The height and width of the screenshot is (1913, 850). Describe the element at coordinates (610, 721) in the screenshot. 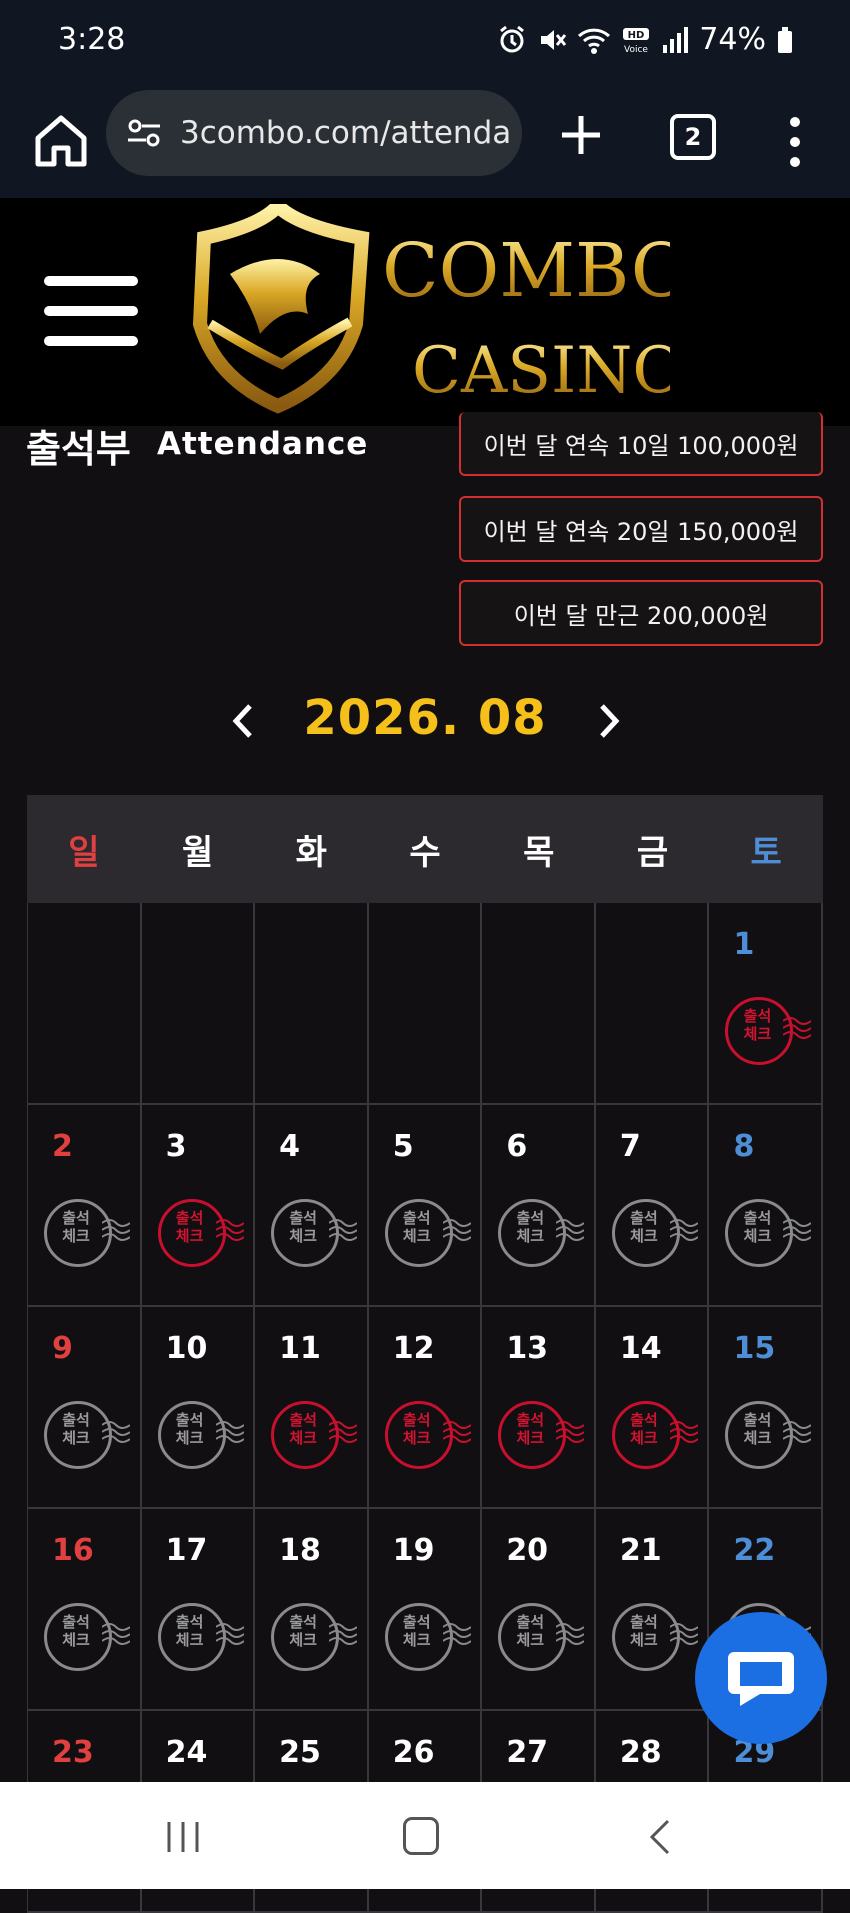

I see `chevron-right-icon` at that location.